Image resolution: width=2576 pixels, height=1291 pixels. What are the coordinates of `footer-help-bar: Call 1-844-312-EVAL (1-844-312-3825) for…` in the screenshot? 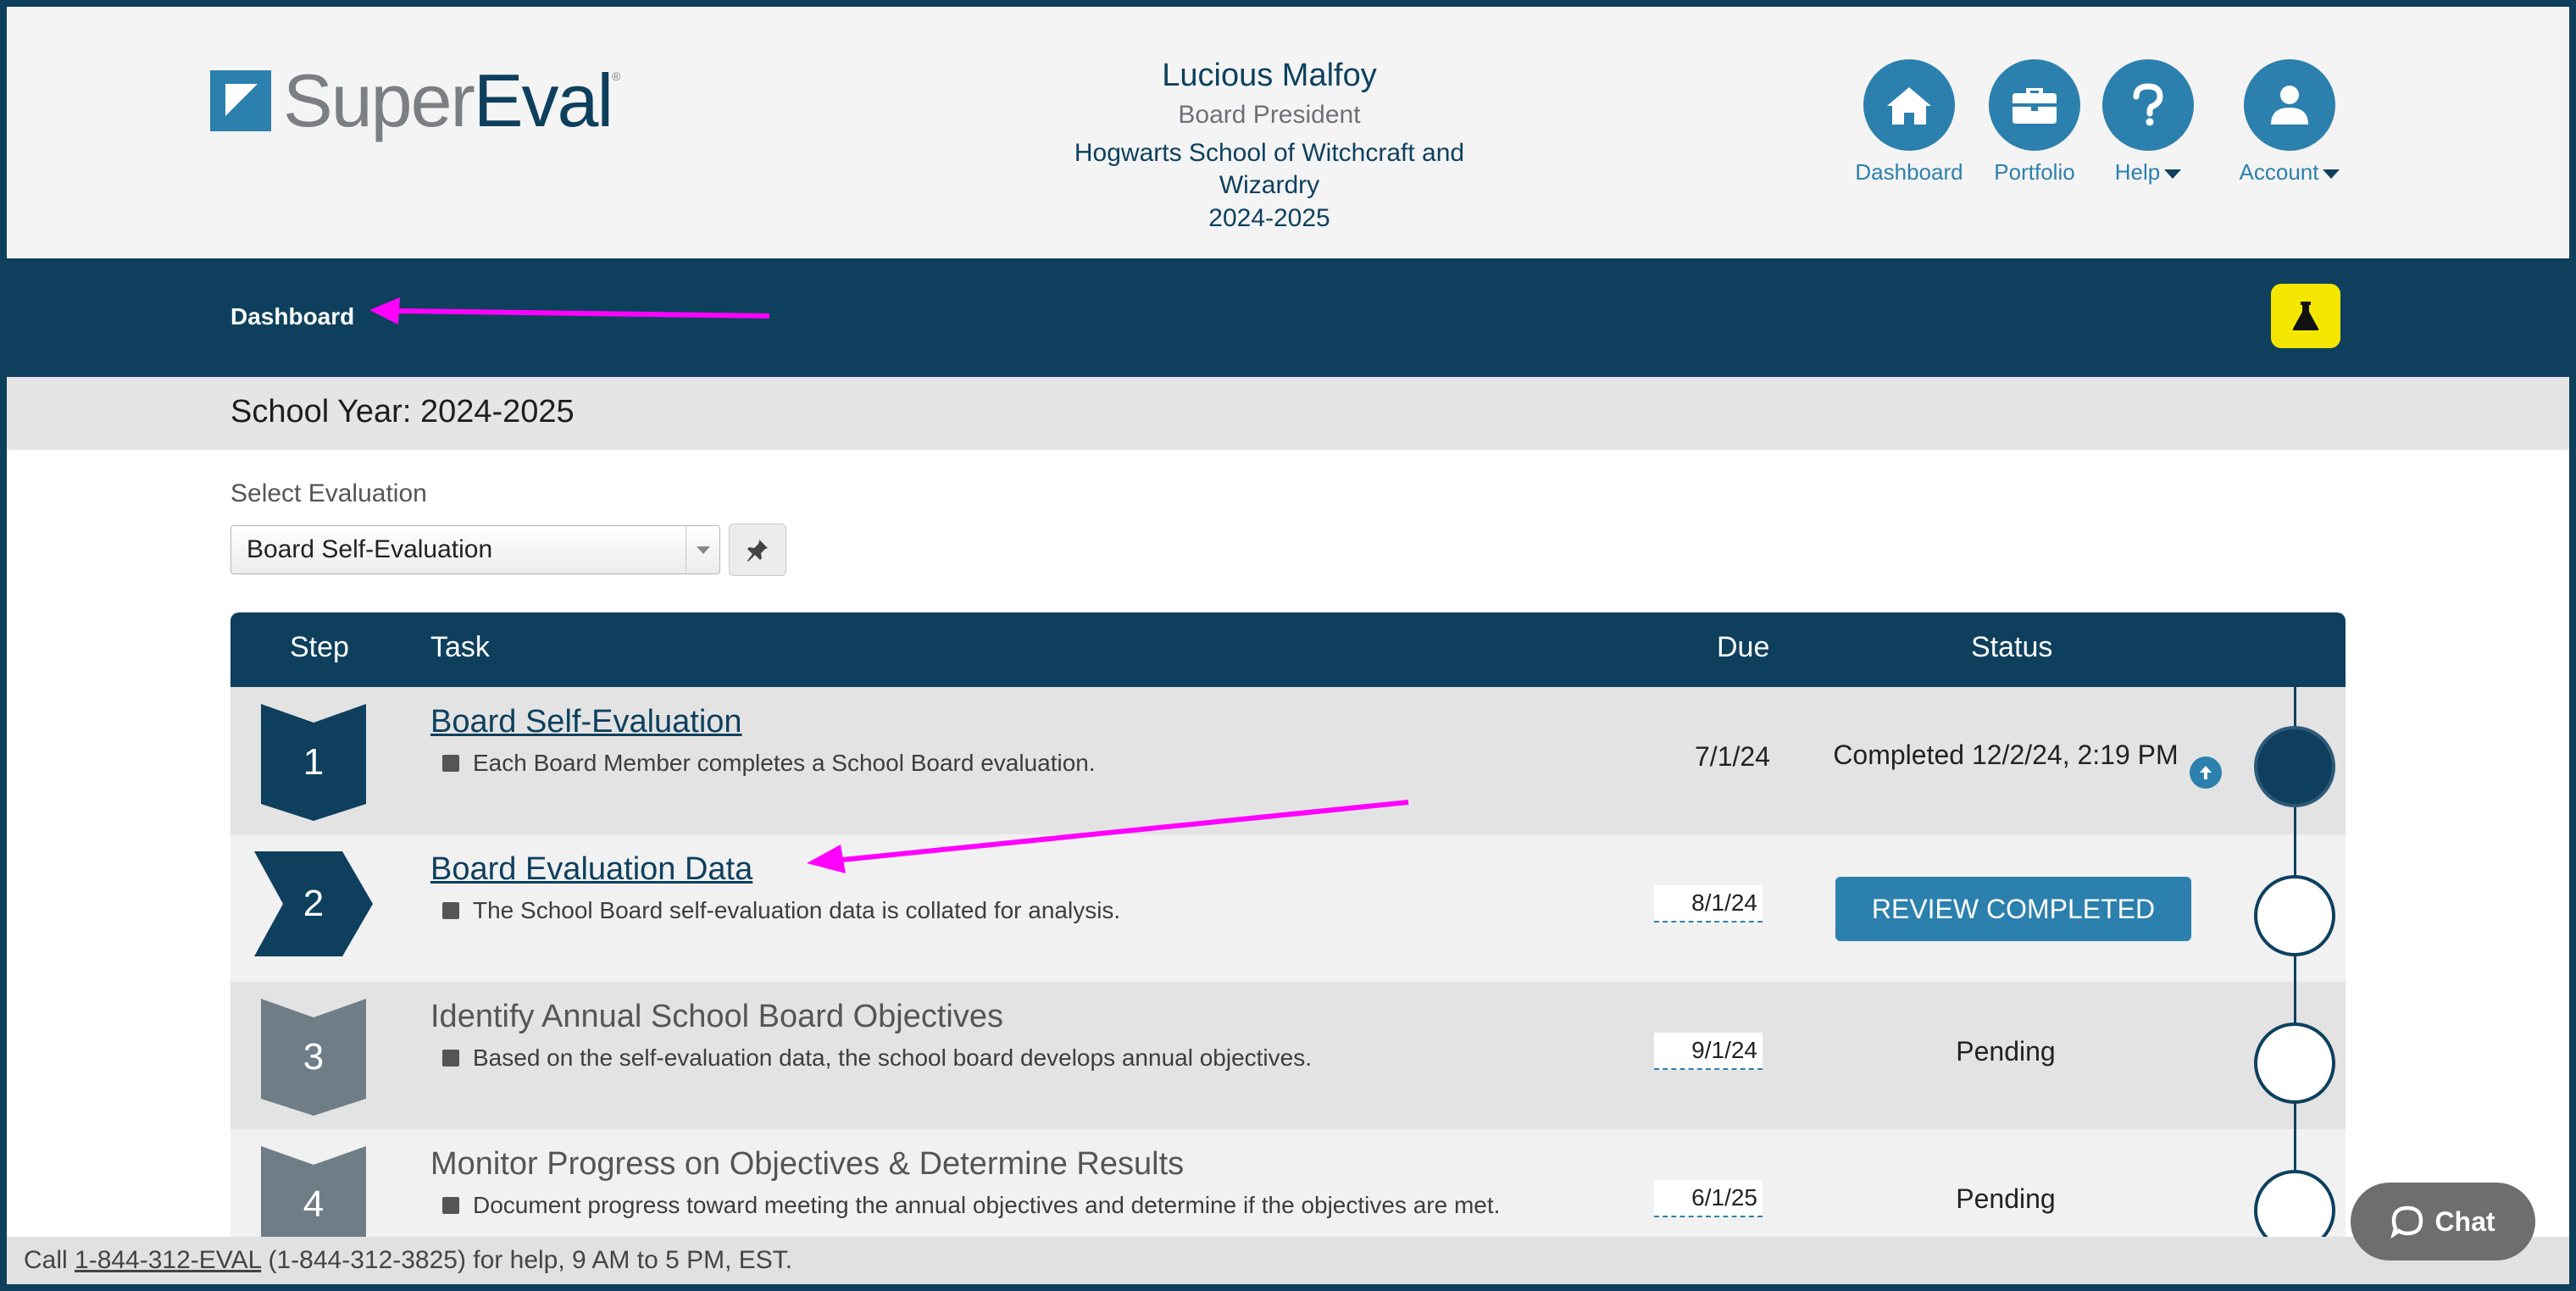 It's located at (1288, 1260).